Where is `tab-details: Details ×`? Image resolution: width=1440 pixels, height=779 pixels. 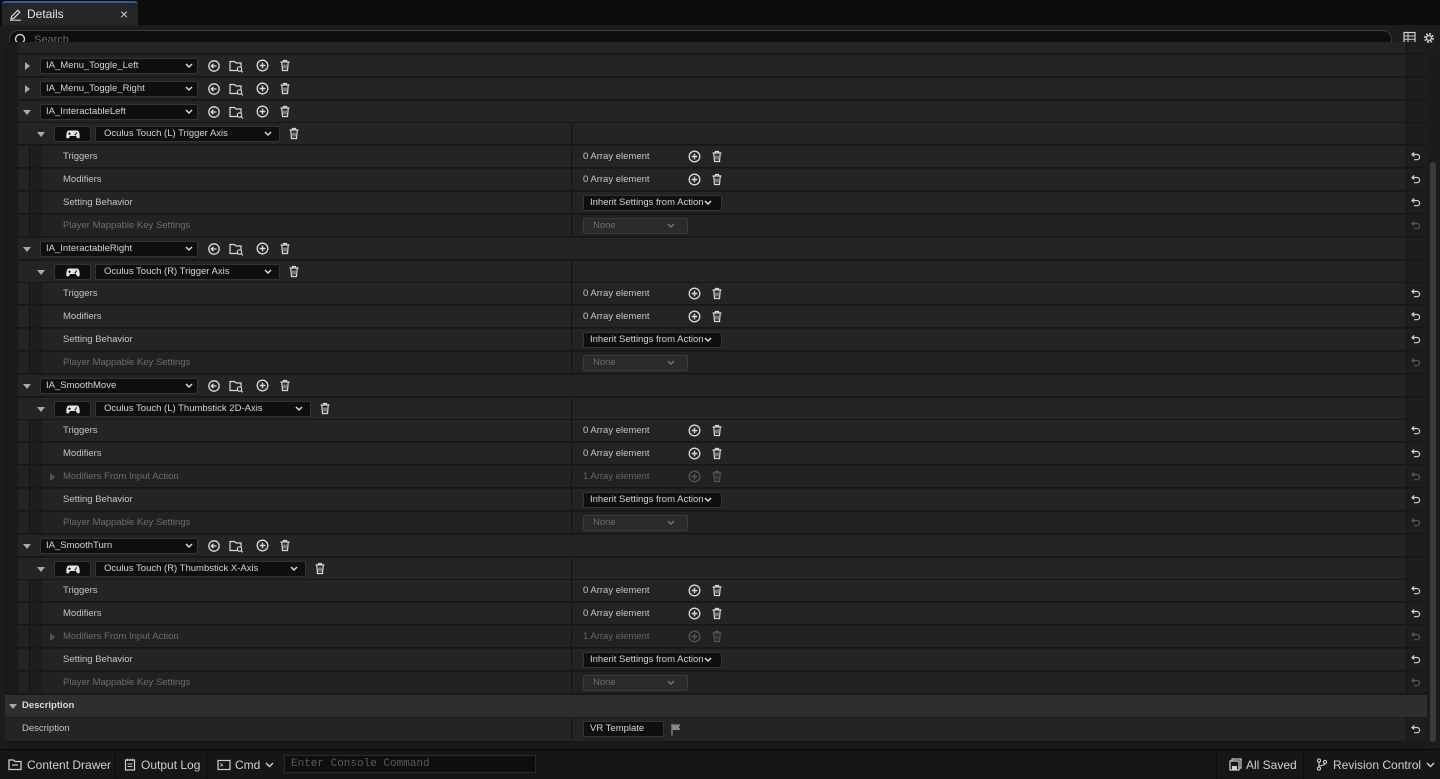
tab-details: Details × is located at coordinates (70, 13).